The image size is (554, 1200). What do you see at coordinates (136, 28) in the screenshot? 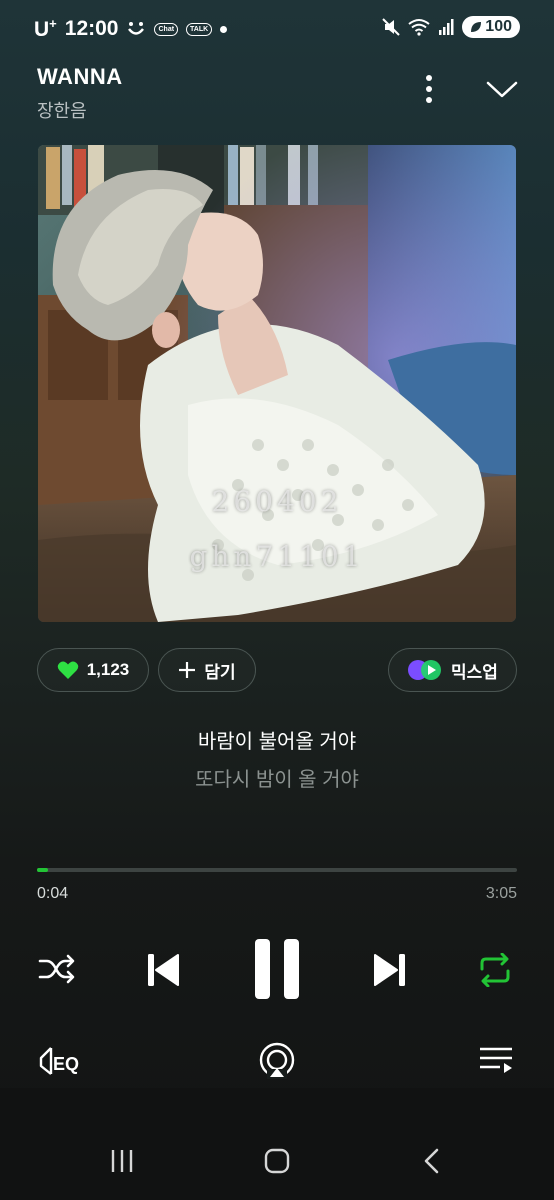
I see `smile-icon` at bounding box center [136, 28].